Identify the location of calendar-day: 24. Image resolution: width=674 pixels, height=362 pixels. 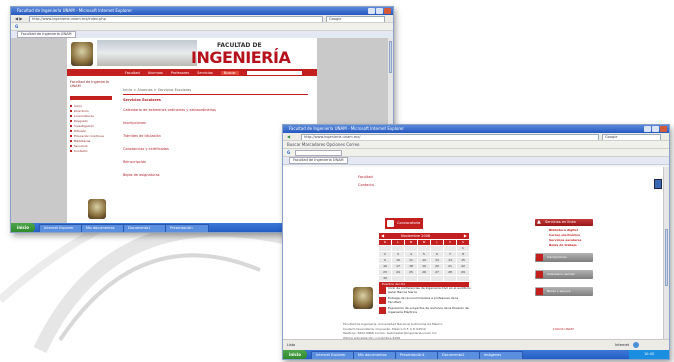
(398, 272).